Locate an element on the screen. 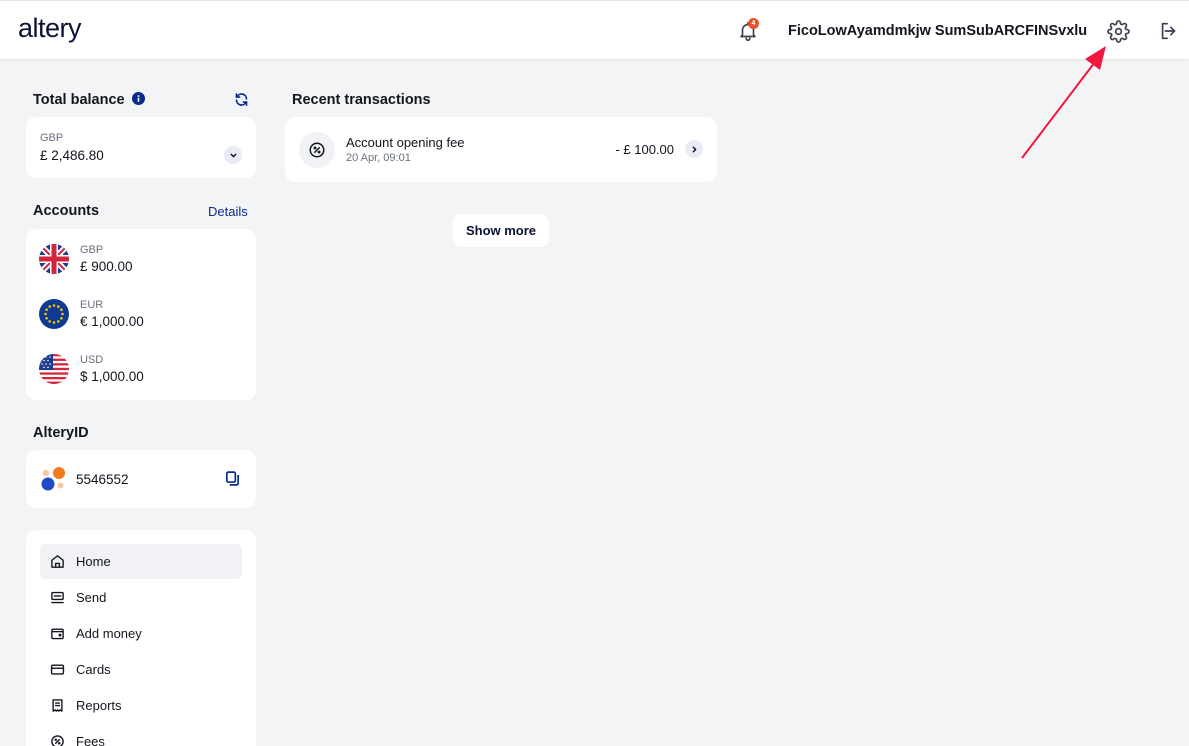  fee-percent-icon is located at coordinates (317, 150).